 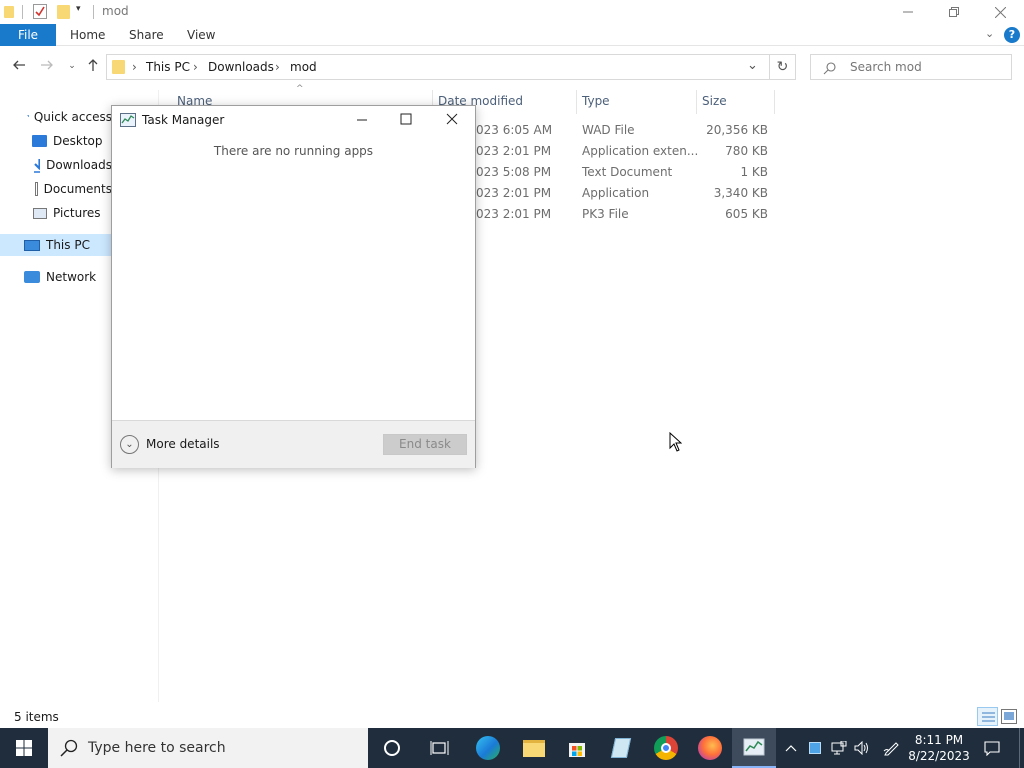 I want to click on action-center-button, so click(x=992, y=748).